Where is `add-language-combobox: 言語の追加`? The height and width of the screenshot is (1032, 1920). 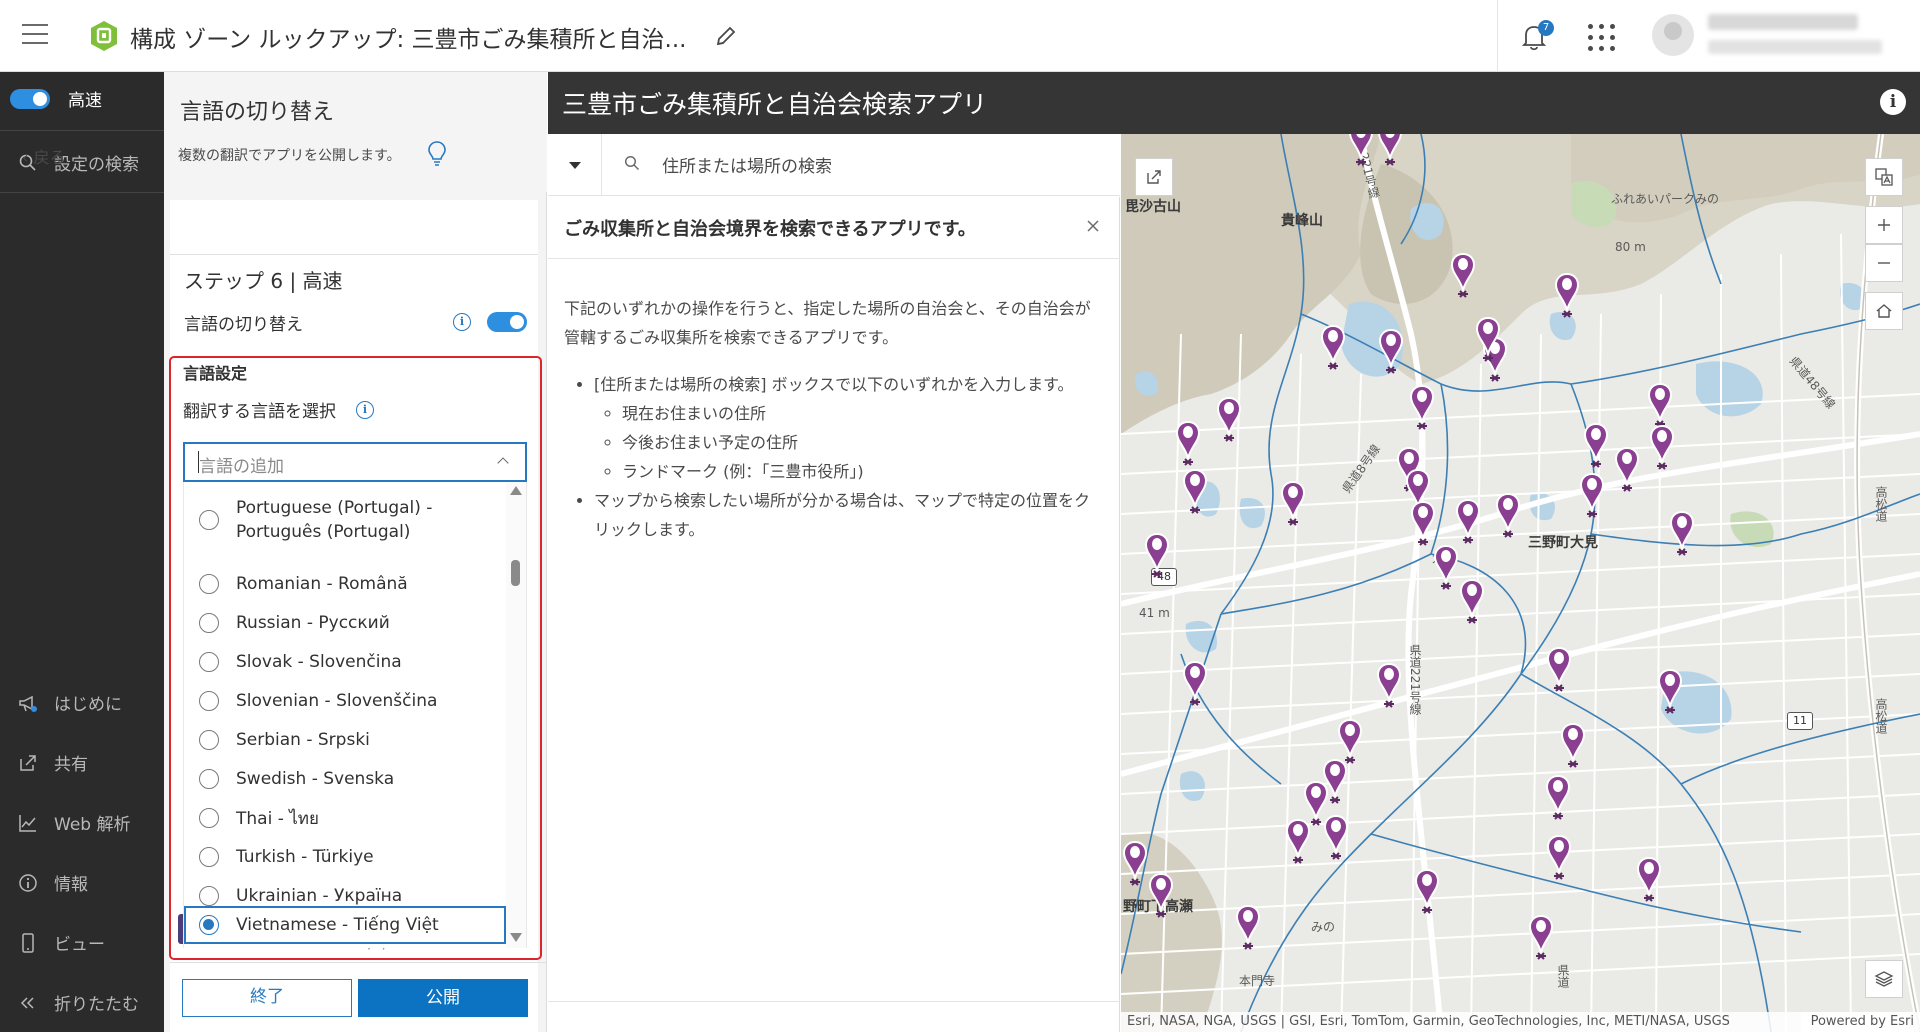
add-language-combobox: 言語の追加 is located at coordinates (355, 462).